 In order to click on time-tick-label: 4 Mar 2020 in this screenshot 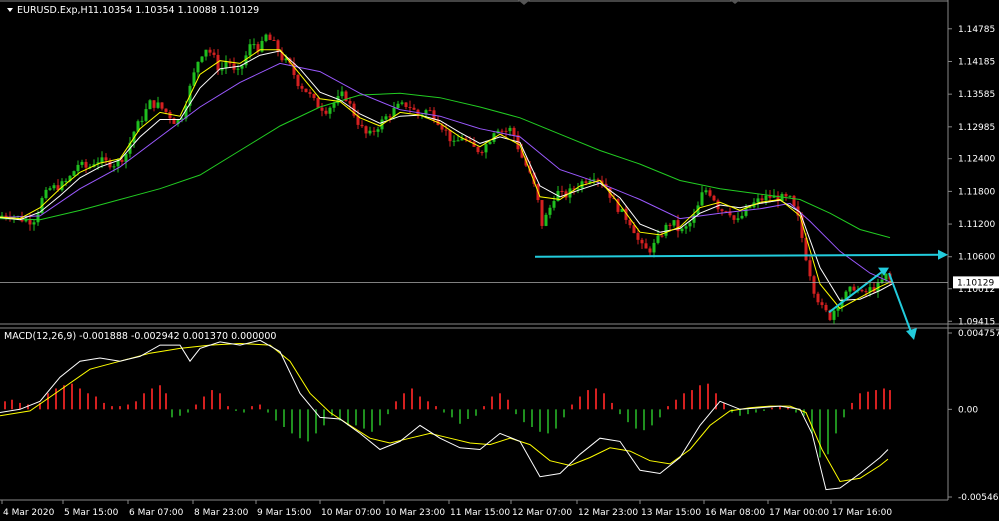, I will do `click(29, 513)`.